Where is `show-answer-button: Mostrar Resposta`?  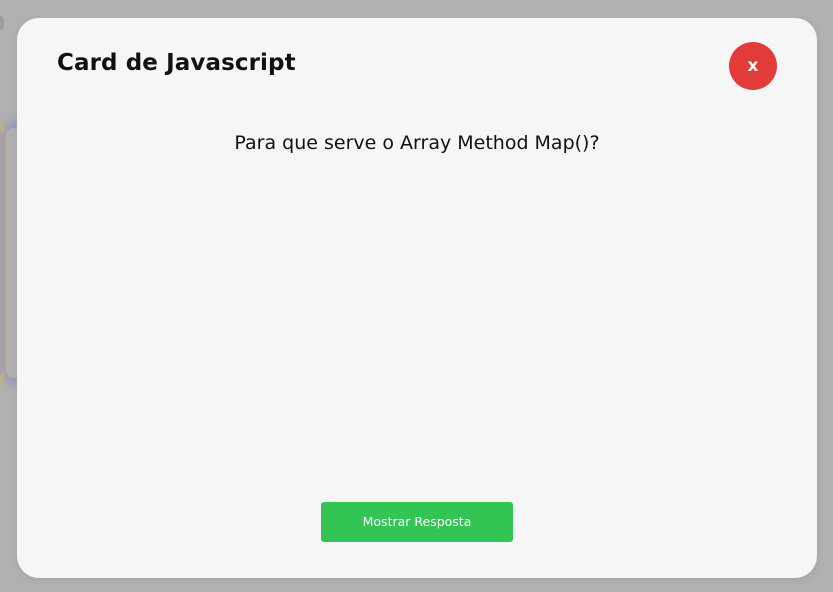 show-answer-button: Mostrar Resposta is located at coordinates (417, 522).